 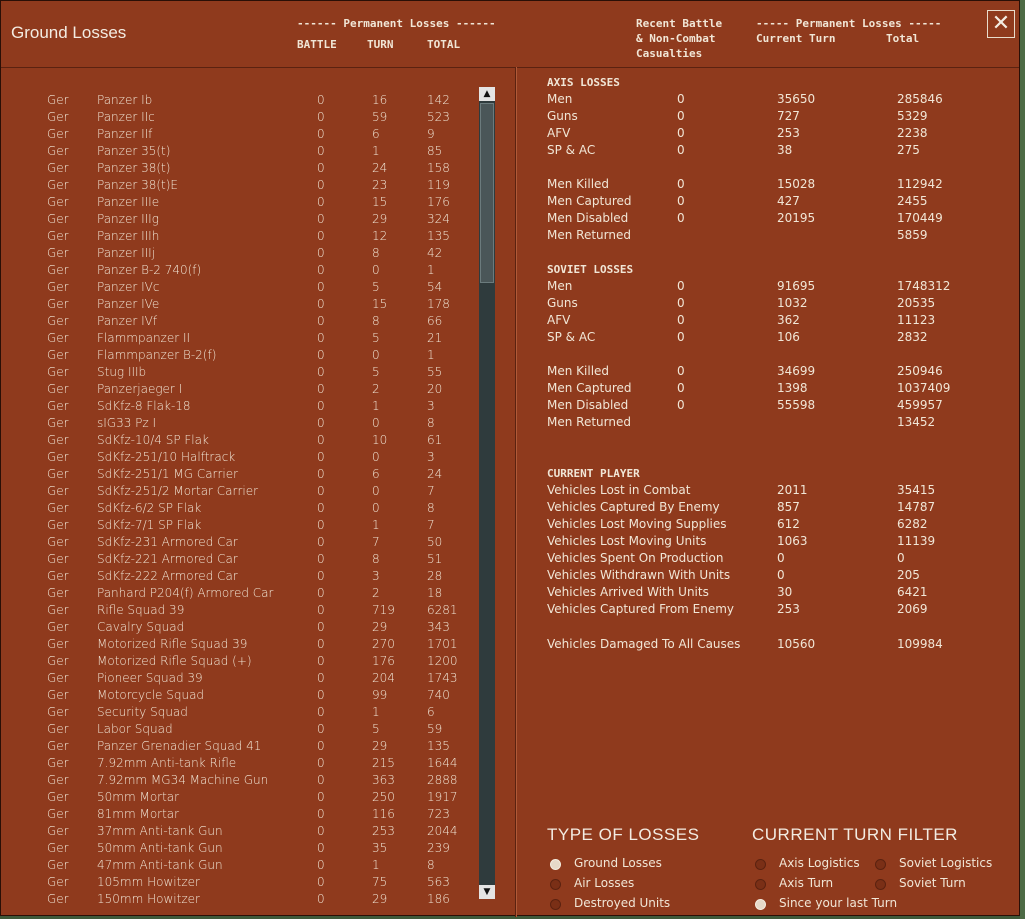 What do you see at coordinates (826, 904) in the screenshot?
I see `radio-option: Since your last Turn` at bounding box center [826, 904].